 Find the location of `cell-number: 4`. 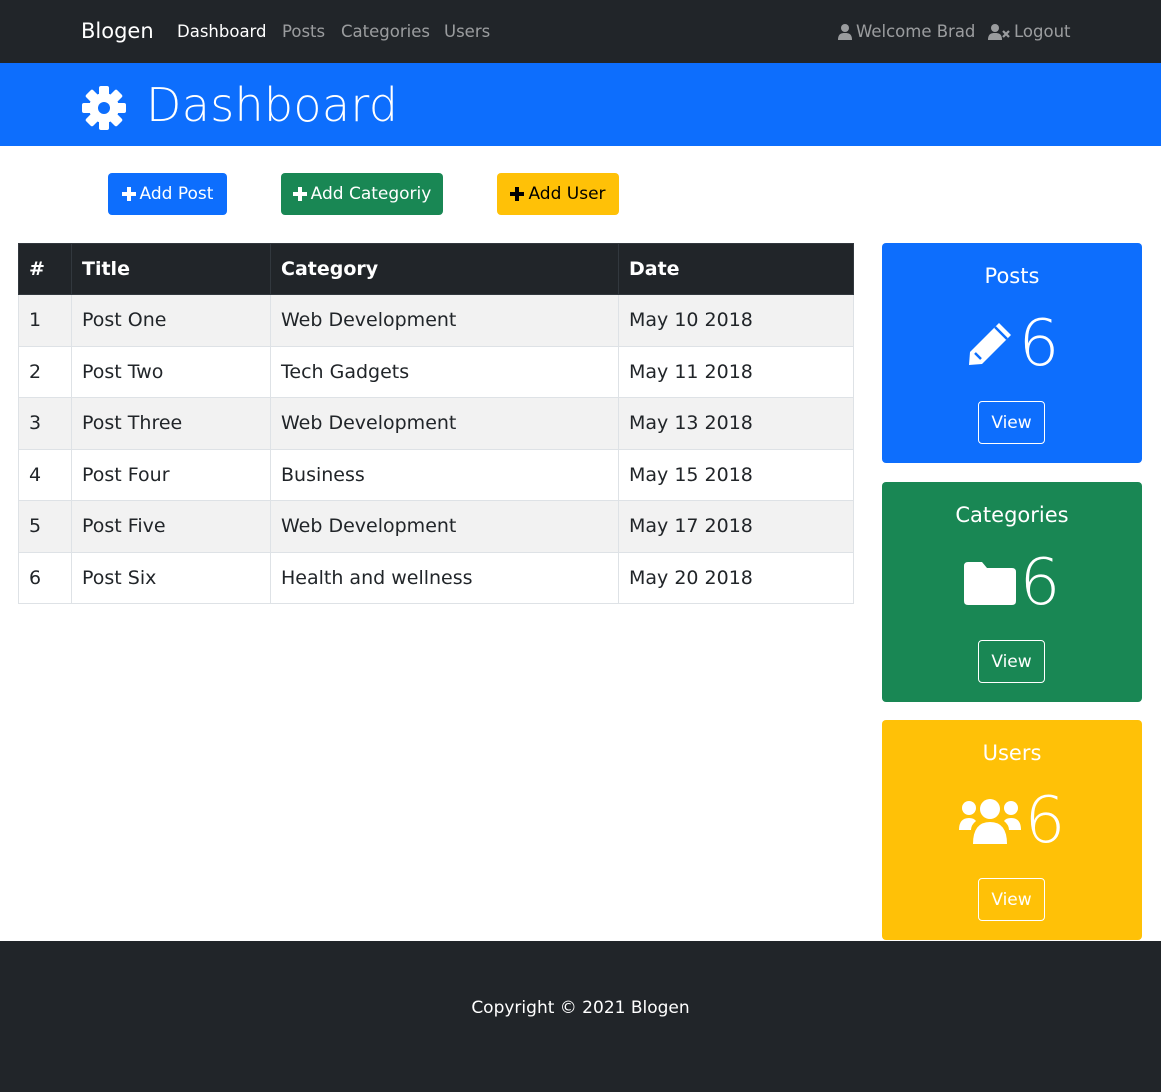

cell-number: 4 is located at coordinates (45, 474).